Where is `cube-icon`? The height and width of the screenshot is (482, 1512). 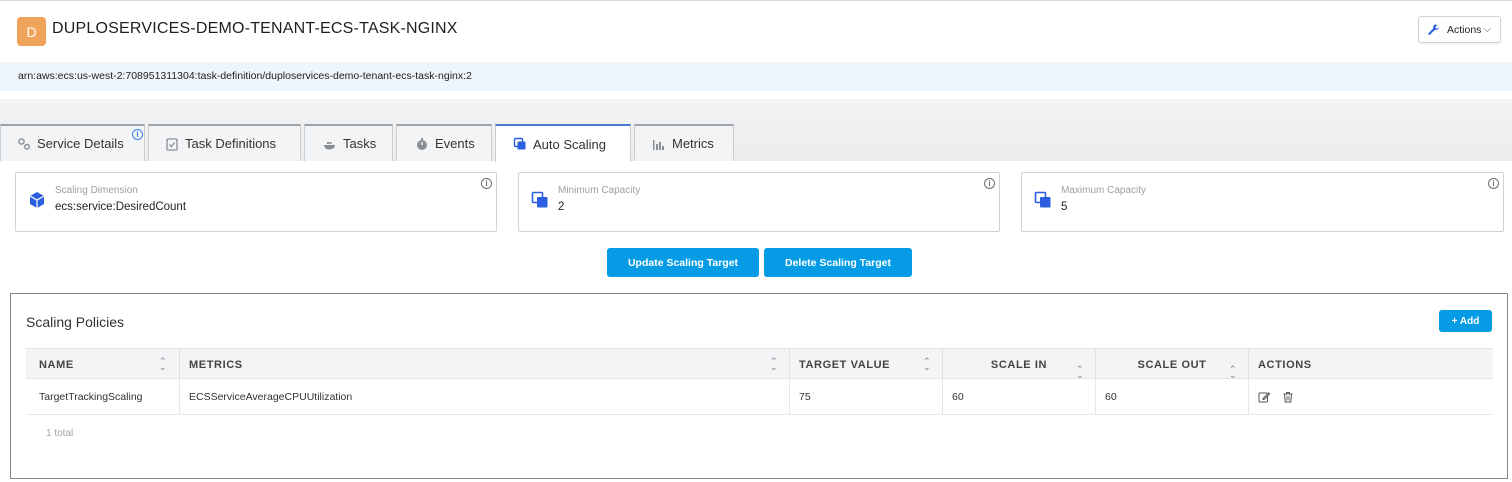
cube-icon is located at coordinates (37, 200).